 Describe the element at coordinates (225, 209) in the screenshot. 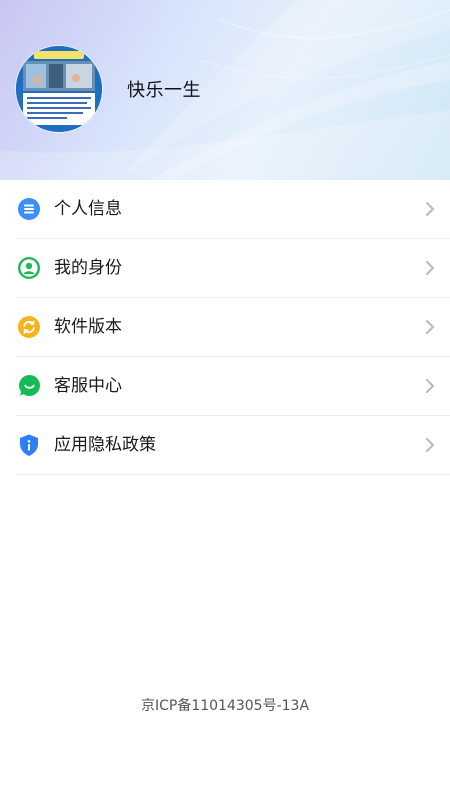

I see `menu-item-personal-info: 个人信息` at that location.